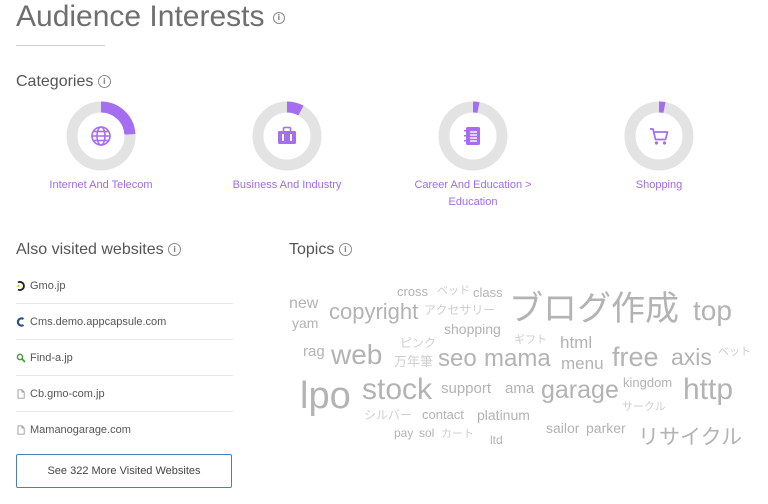 The image size is (768, 504). I want to click on category-internet-telecom: Internet And Telecom, so click(101, 147).